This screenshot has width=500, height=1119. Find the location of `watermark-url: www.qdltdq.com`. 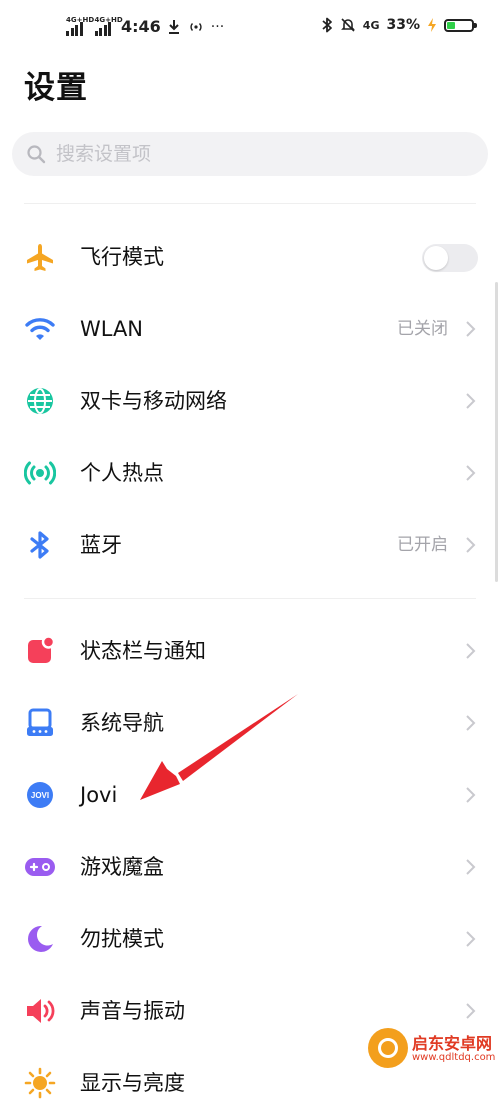

watermark-url: www.qdltdq.com is located at coordinates (454, 1057).